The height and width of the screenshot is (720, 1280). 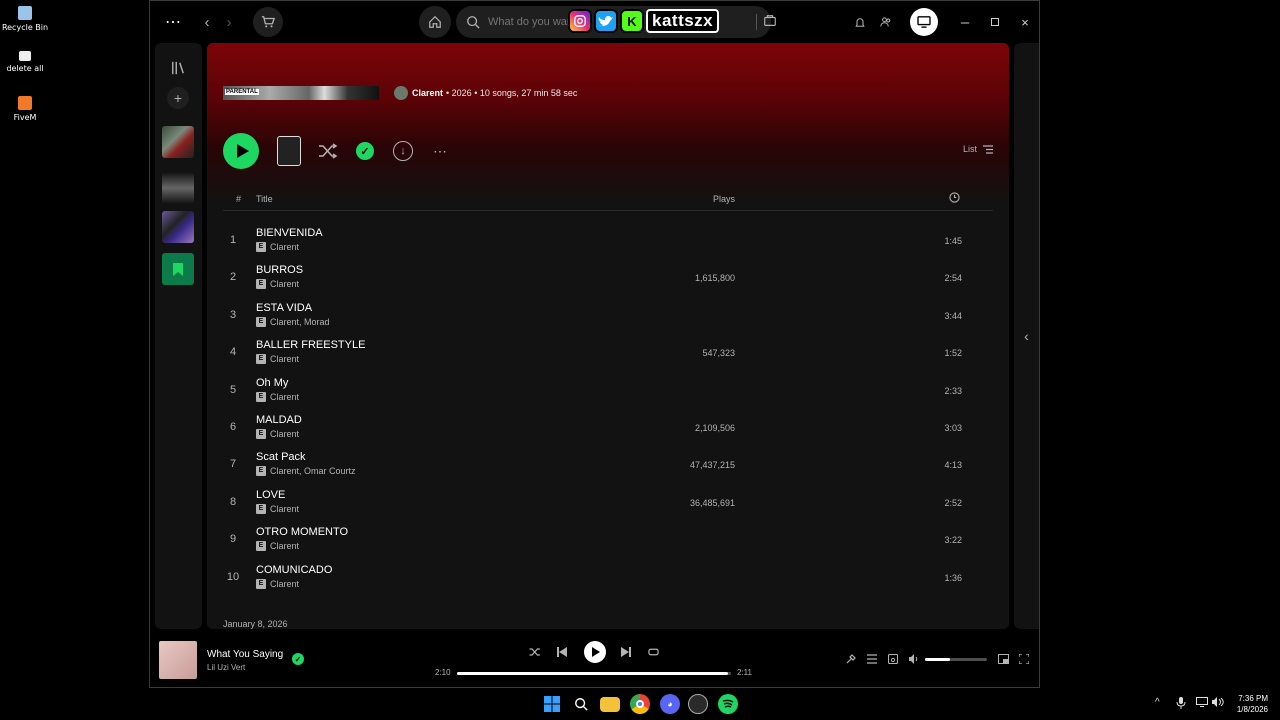 What do you see at coordinates (552, 704) in the screenshot?
I see `start-windows-icon` at bounding box center [552, 704].